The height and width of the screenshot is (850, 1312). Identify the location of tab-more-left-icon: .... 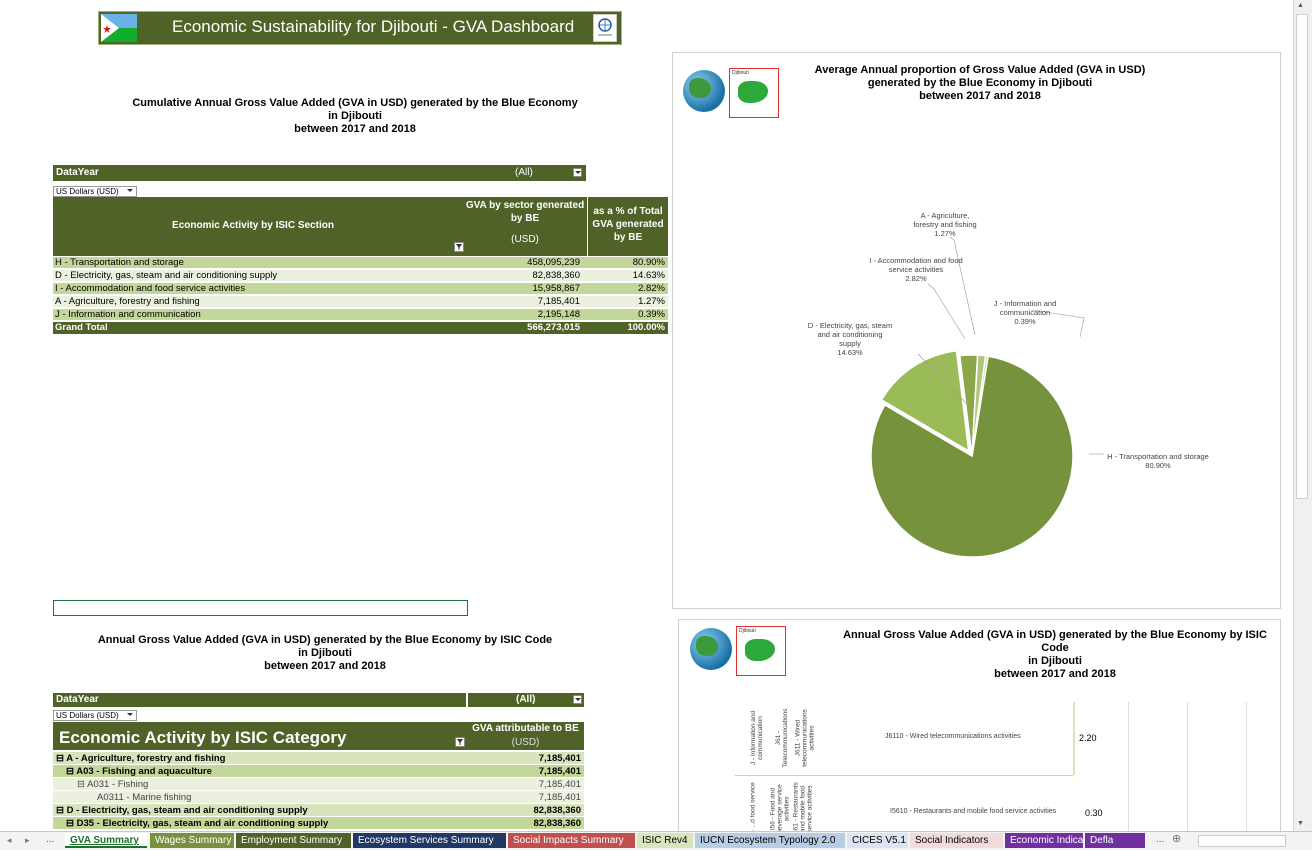
(50, 839).